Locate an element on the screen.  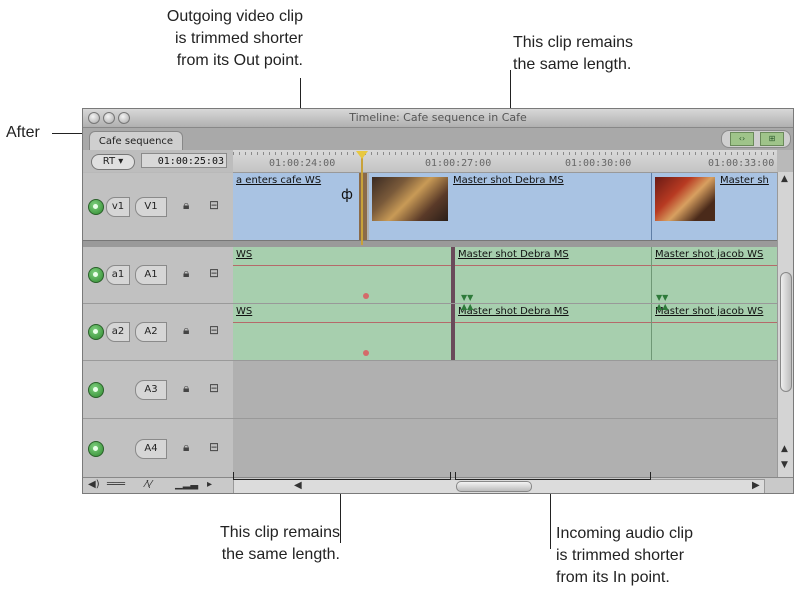
clip-name: a enters cafe WS is located at coordinates (279, 180).